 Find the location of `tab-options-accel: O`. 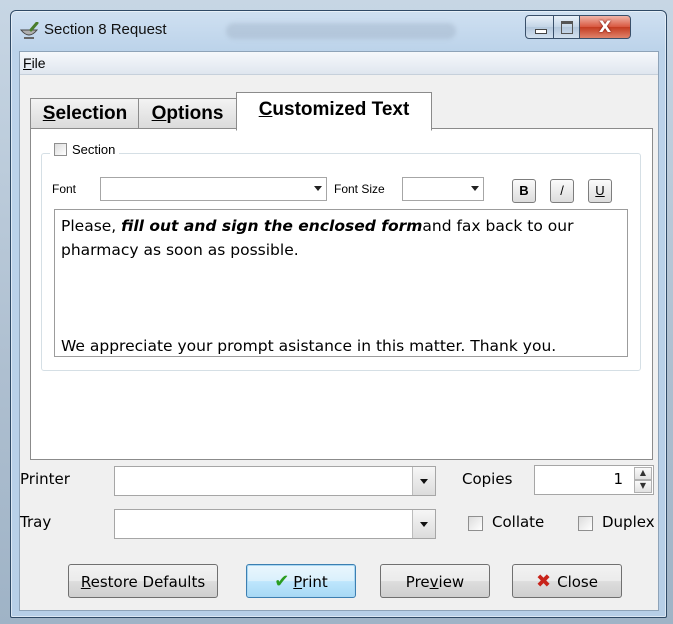

tab-options-accel: O is located at coordinates (159, 113).